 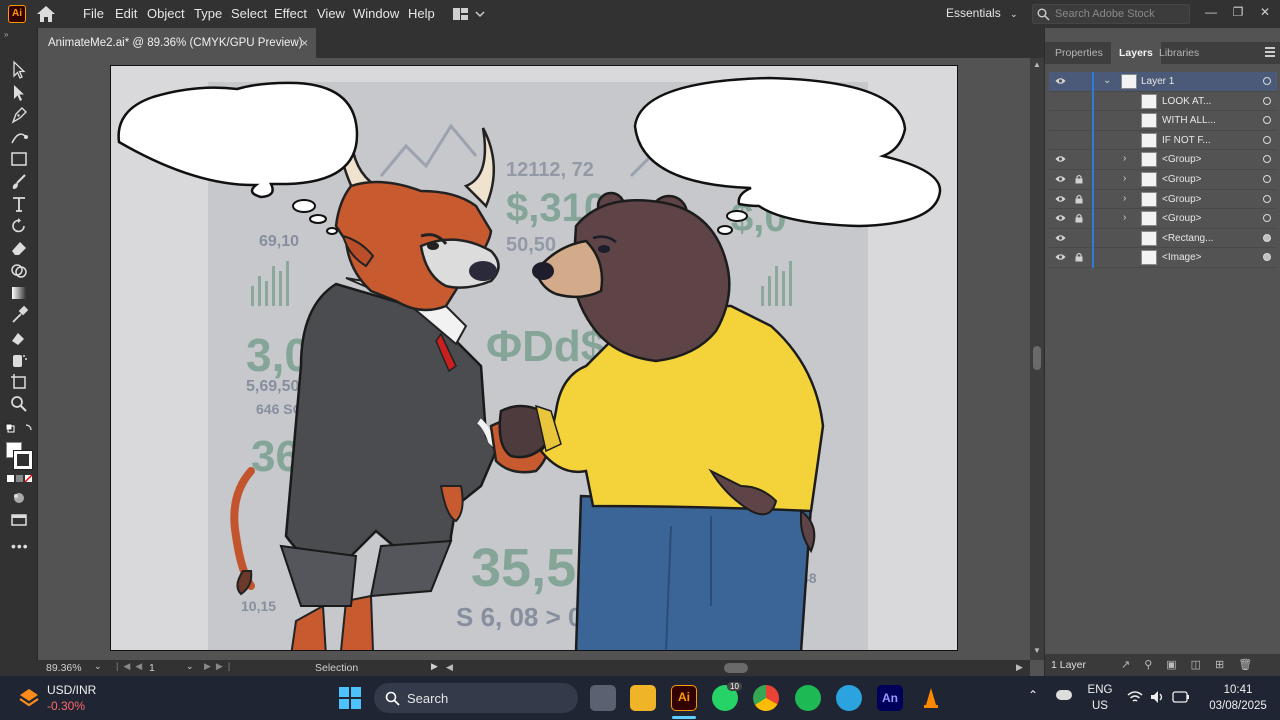 I want to click on vertical-scrollbar: ▲ ▼, so click(x=1037, y=359).